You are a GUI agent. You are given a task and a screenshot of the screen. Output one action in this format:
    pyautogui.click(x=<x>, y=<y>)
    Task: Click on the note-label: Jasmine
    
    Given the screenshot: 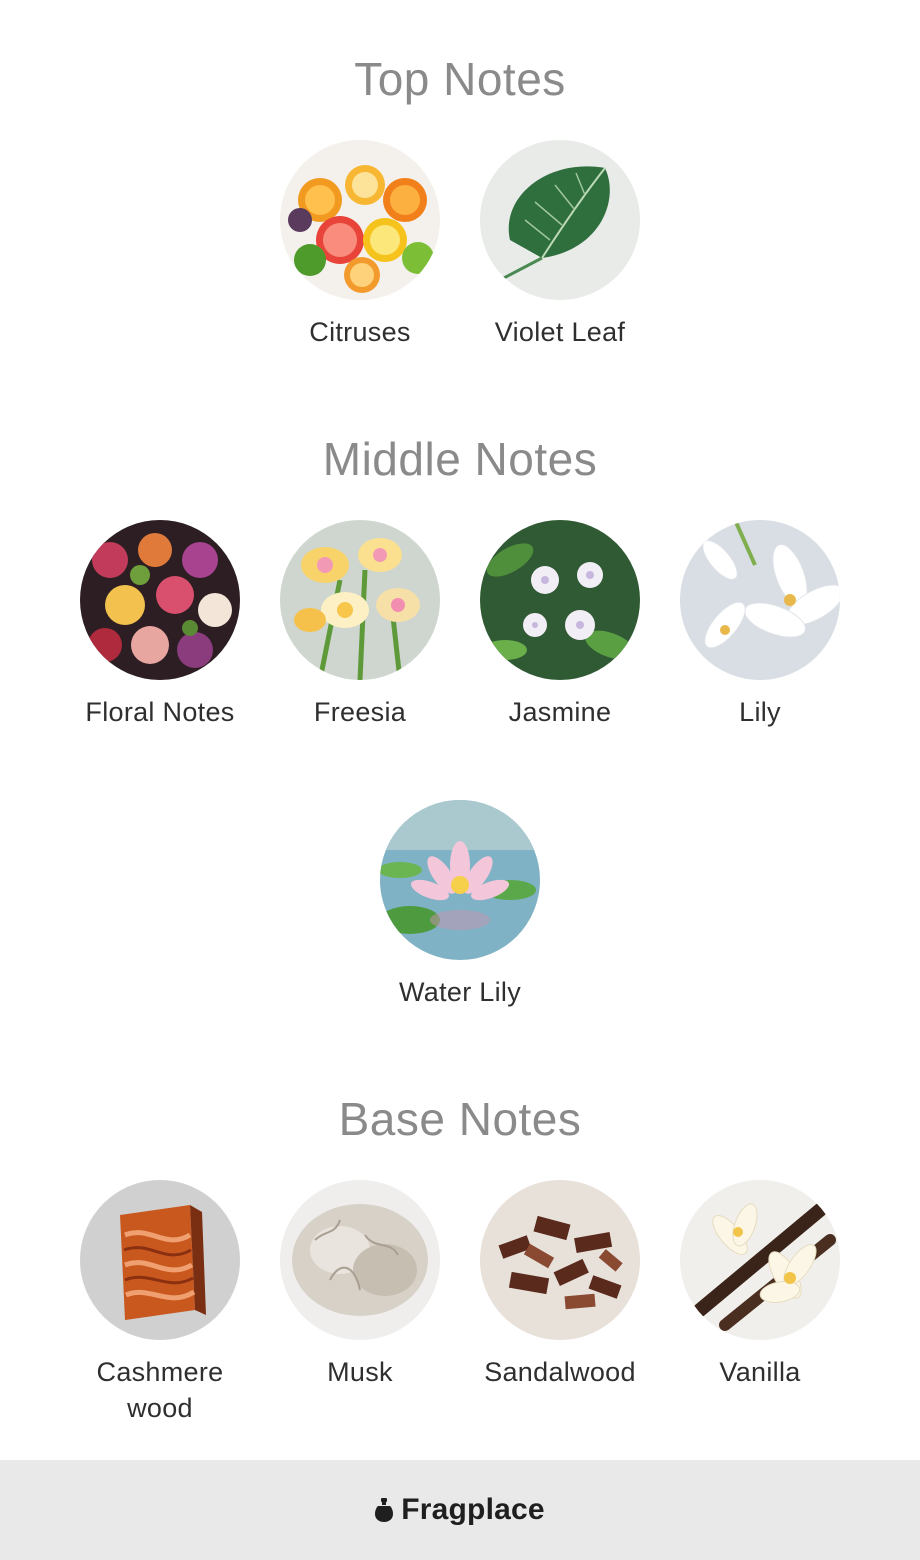 What is the action you would take?
    pyautogui.click(x=560, y=712)
    